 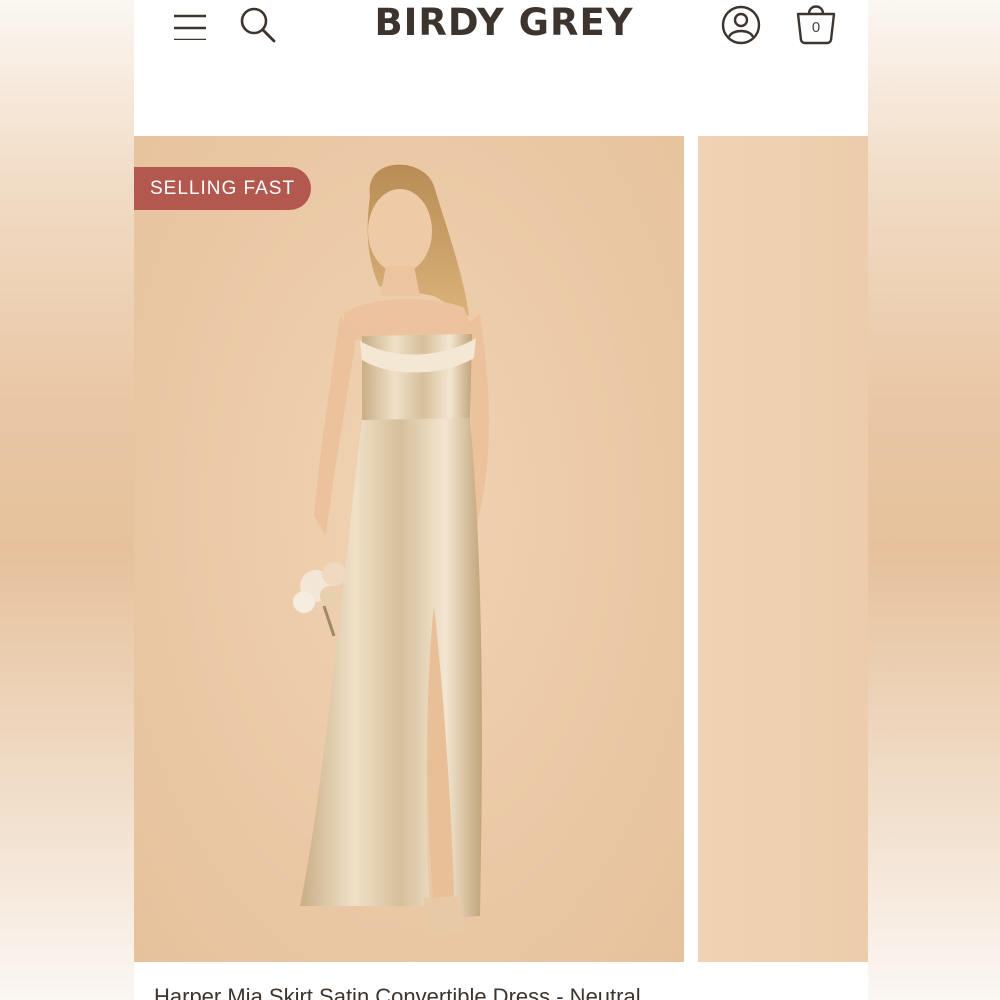 What do you see at coordinates (741, 25) in the screenshot?
I see `account-icon` at bounding box center [741, 25].